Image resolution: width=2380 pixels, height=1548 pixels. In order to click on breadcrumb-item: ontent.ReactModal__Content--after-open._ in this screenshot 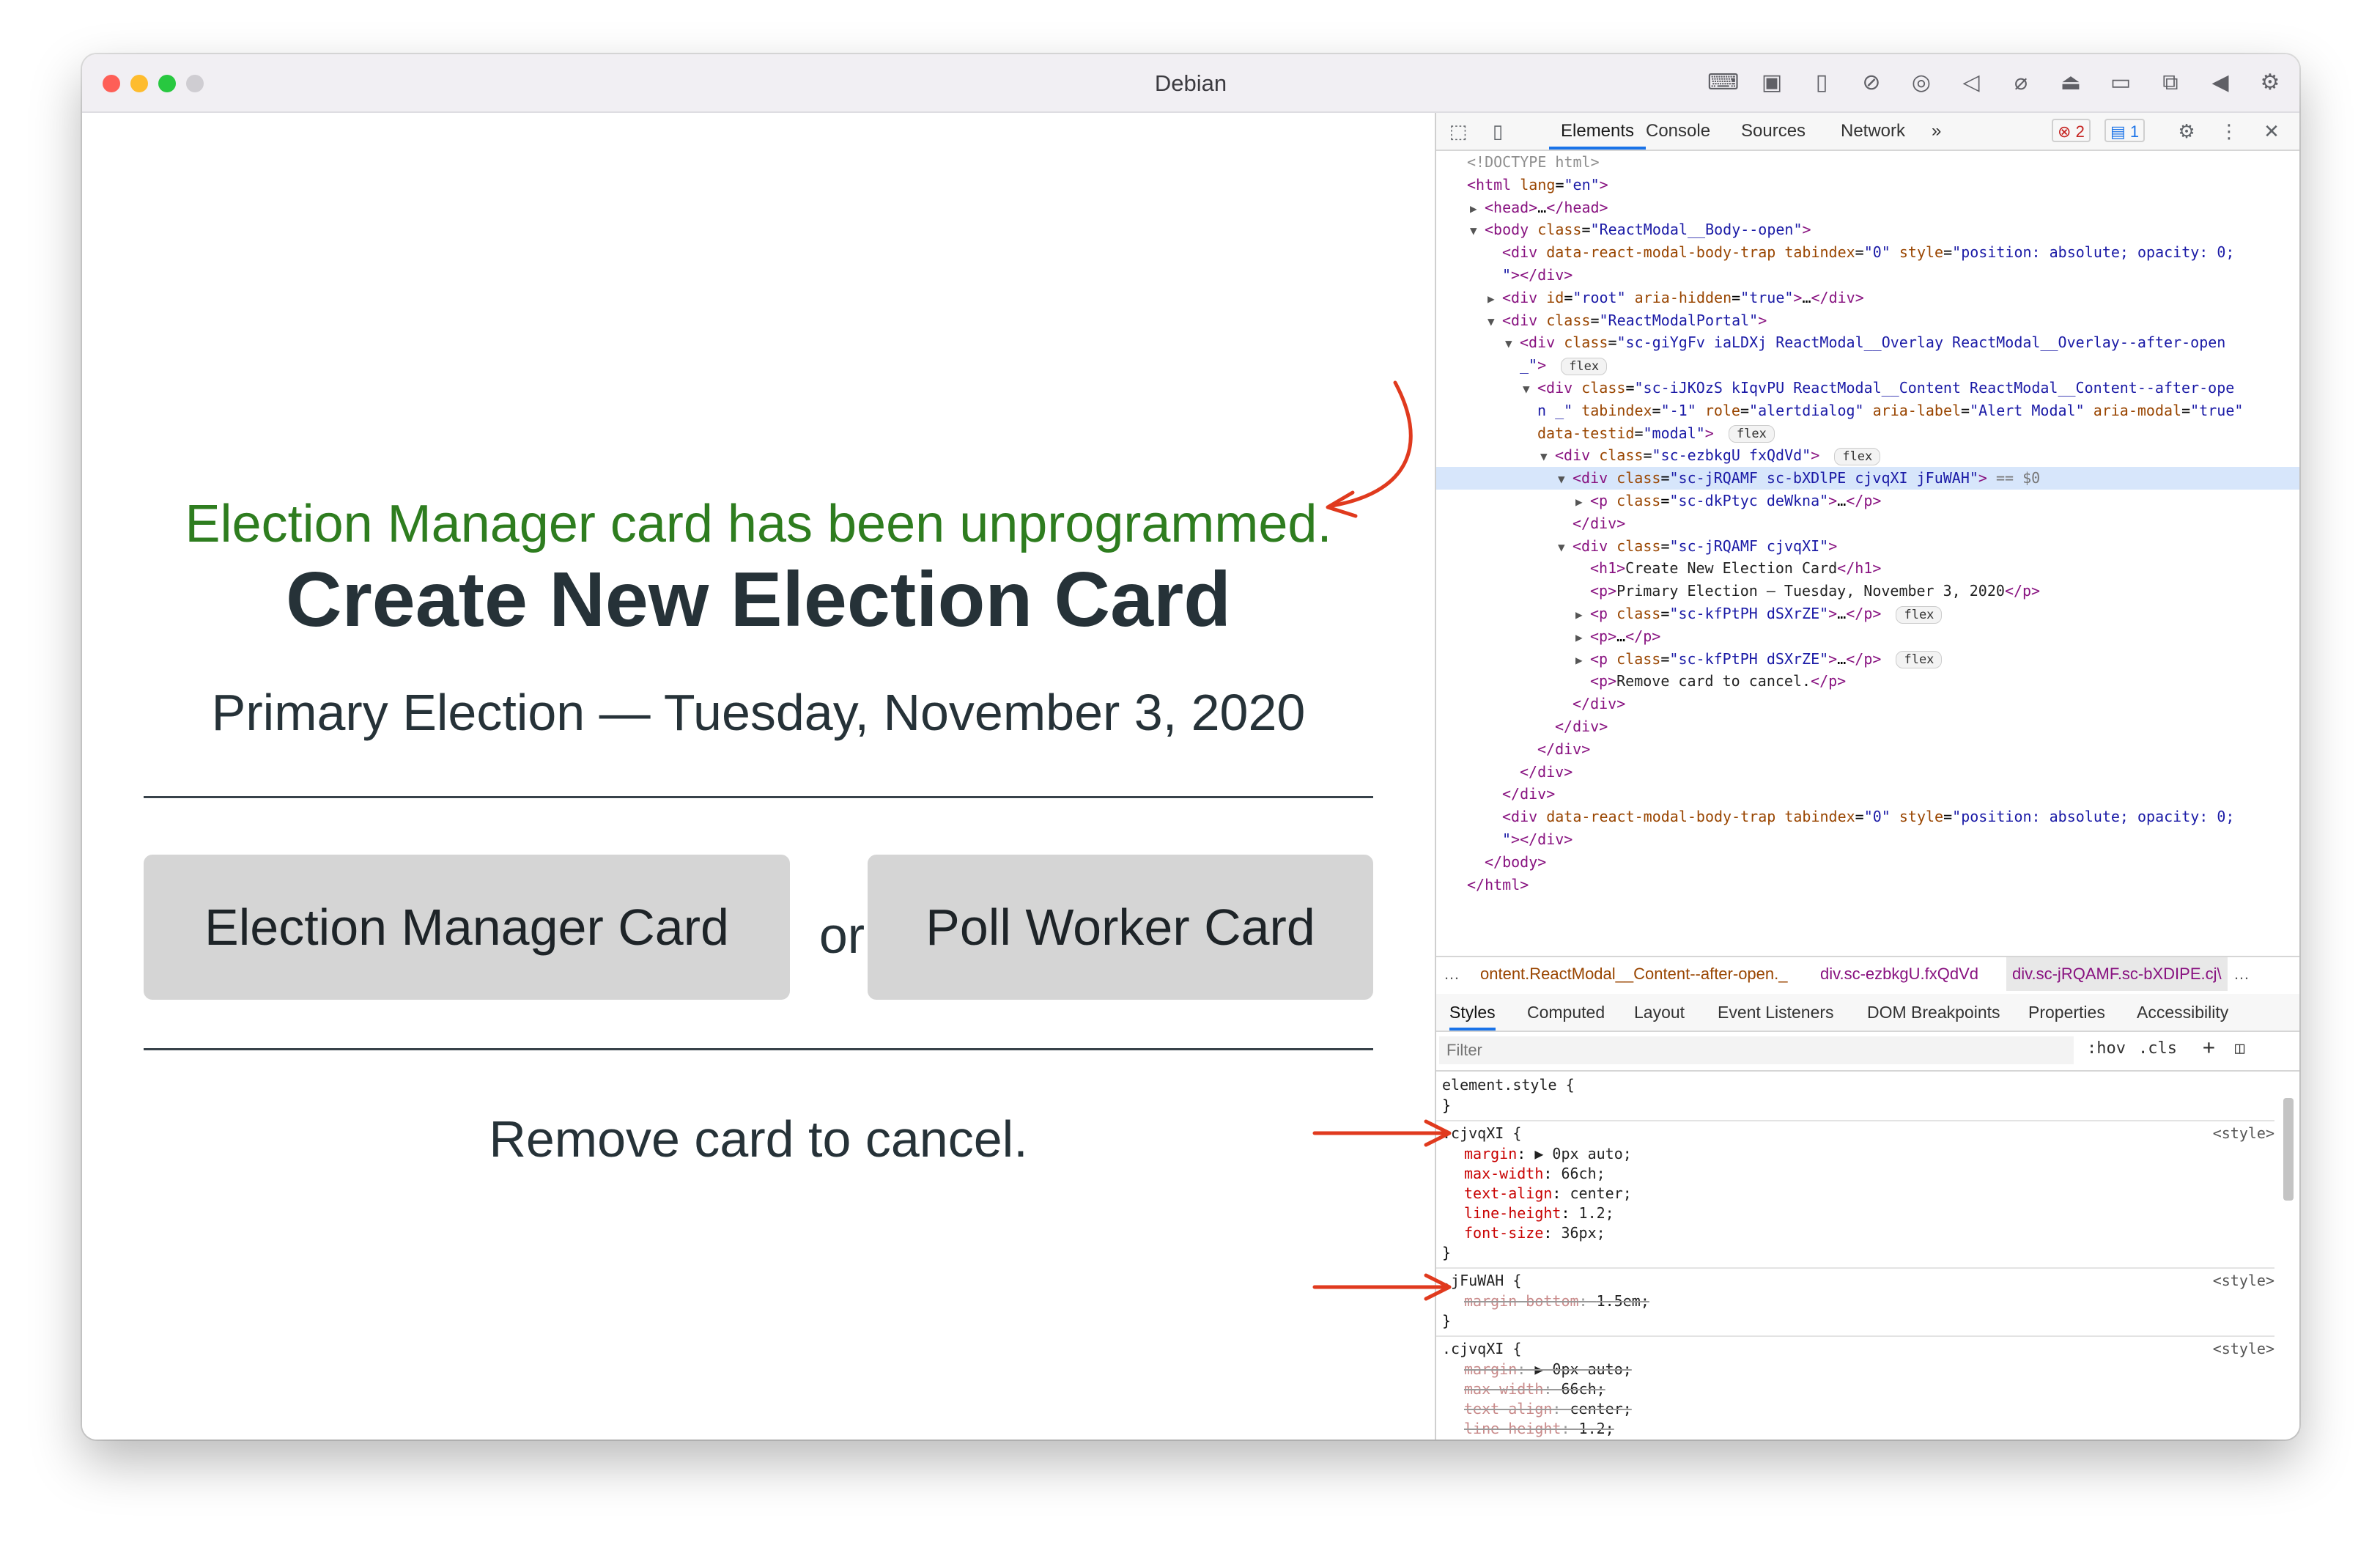, I will do `click(1633, 974)`.